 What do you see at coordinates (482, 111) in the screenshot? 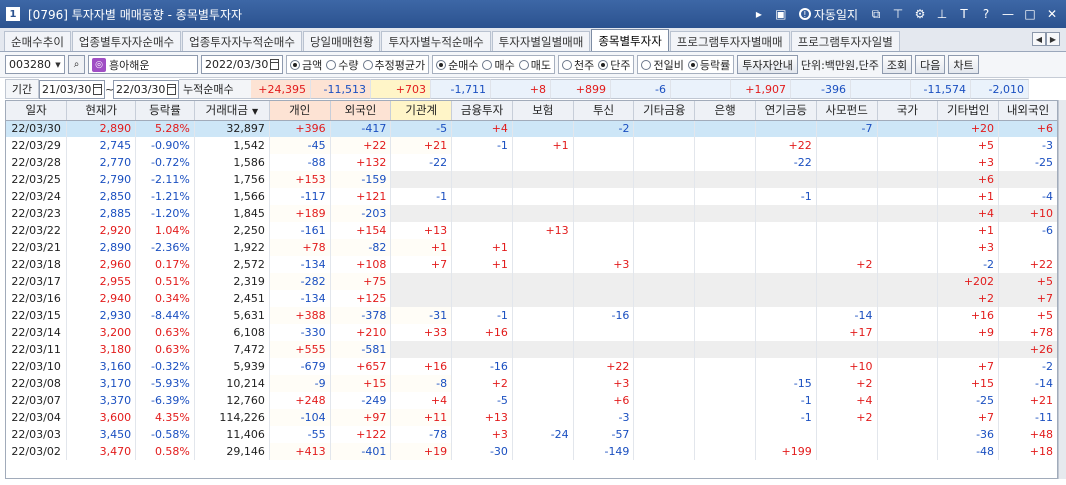
I see `column-header: 금융투자` at bounding box center [482, 111].